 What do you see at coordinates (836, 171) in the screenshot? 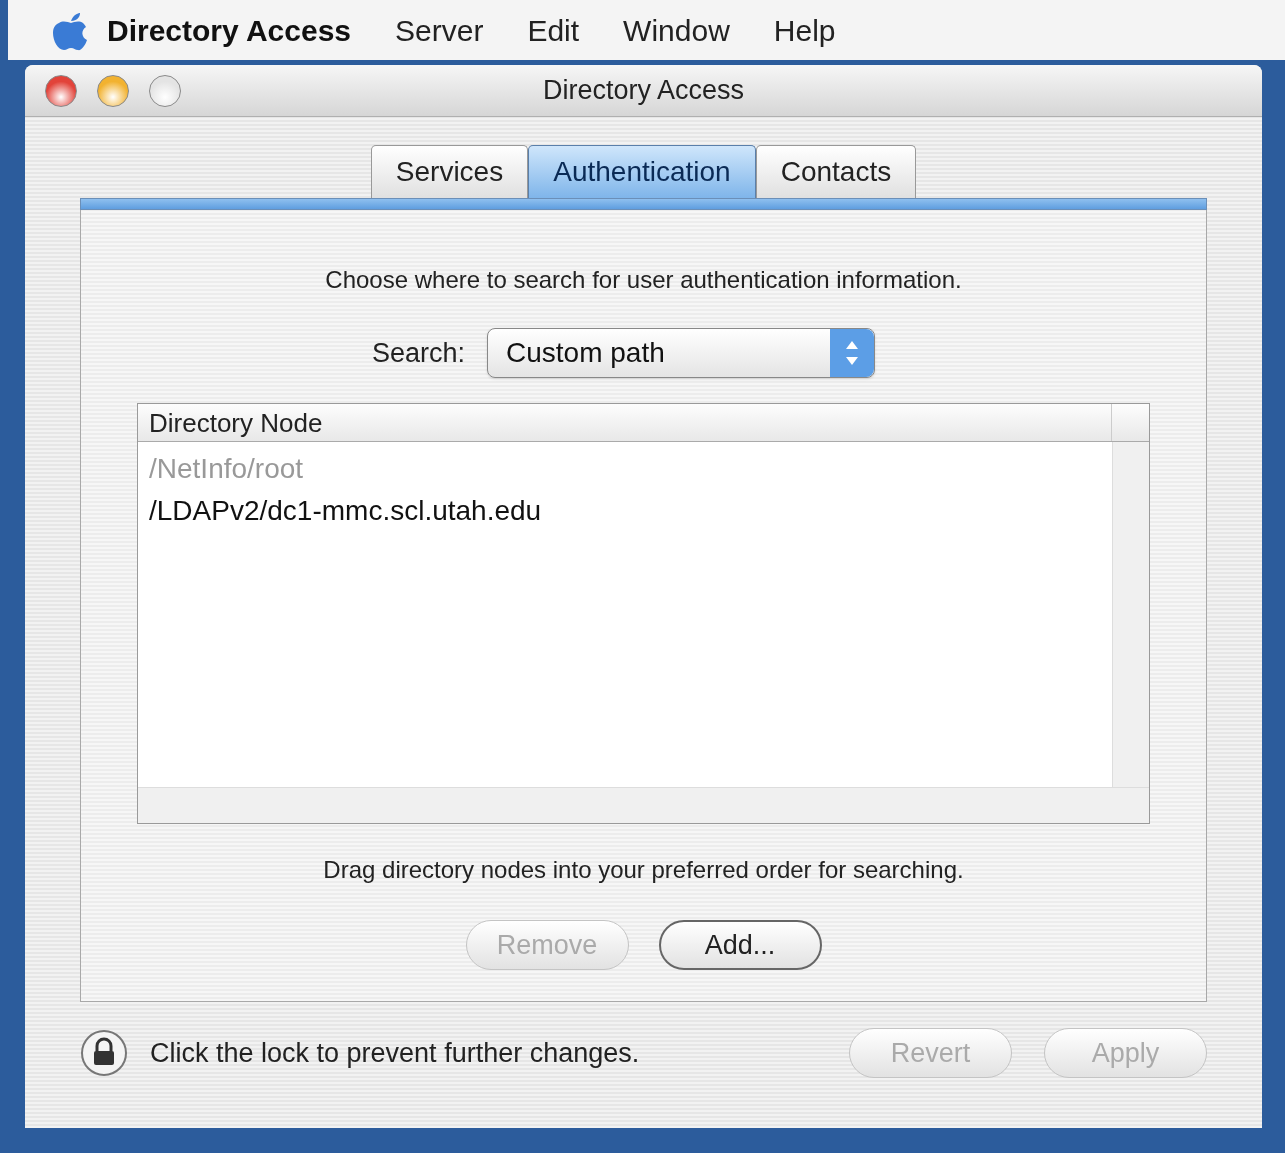
I see `tab: Contacts` at bounding box center [836, 171].